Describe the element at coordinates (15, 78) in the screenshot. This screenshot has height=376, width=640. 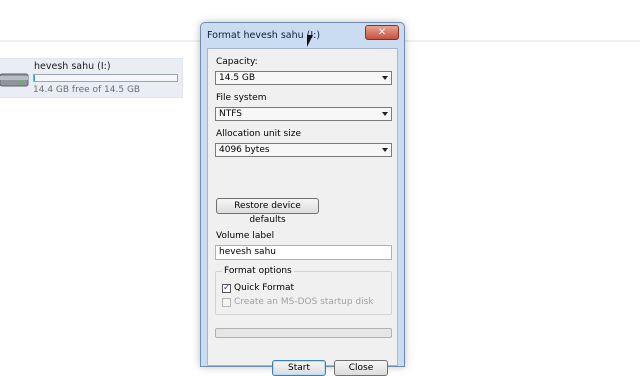
I see `usb-drive-icon` at that location.